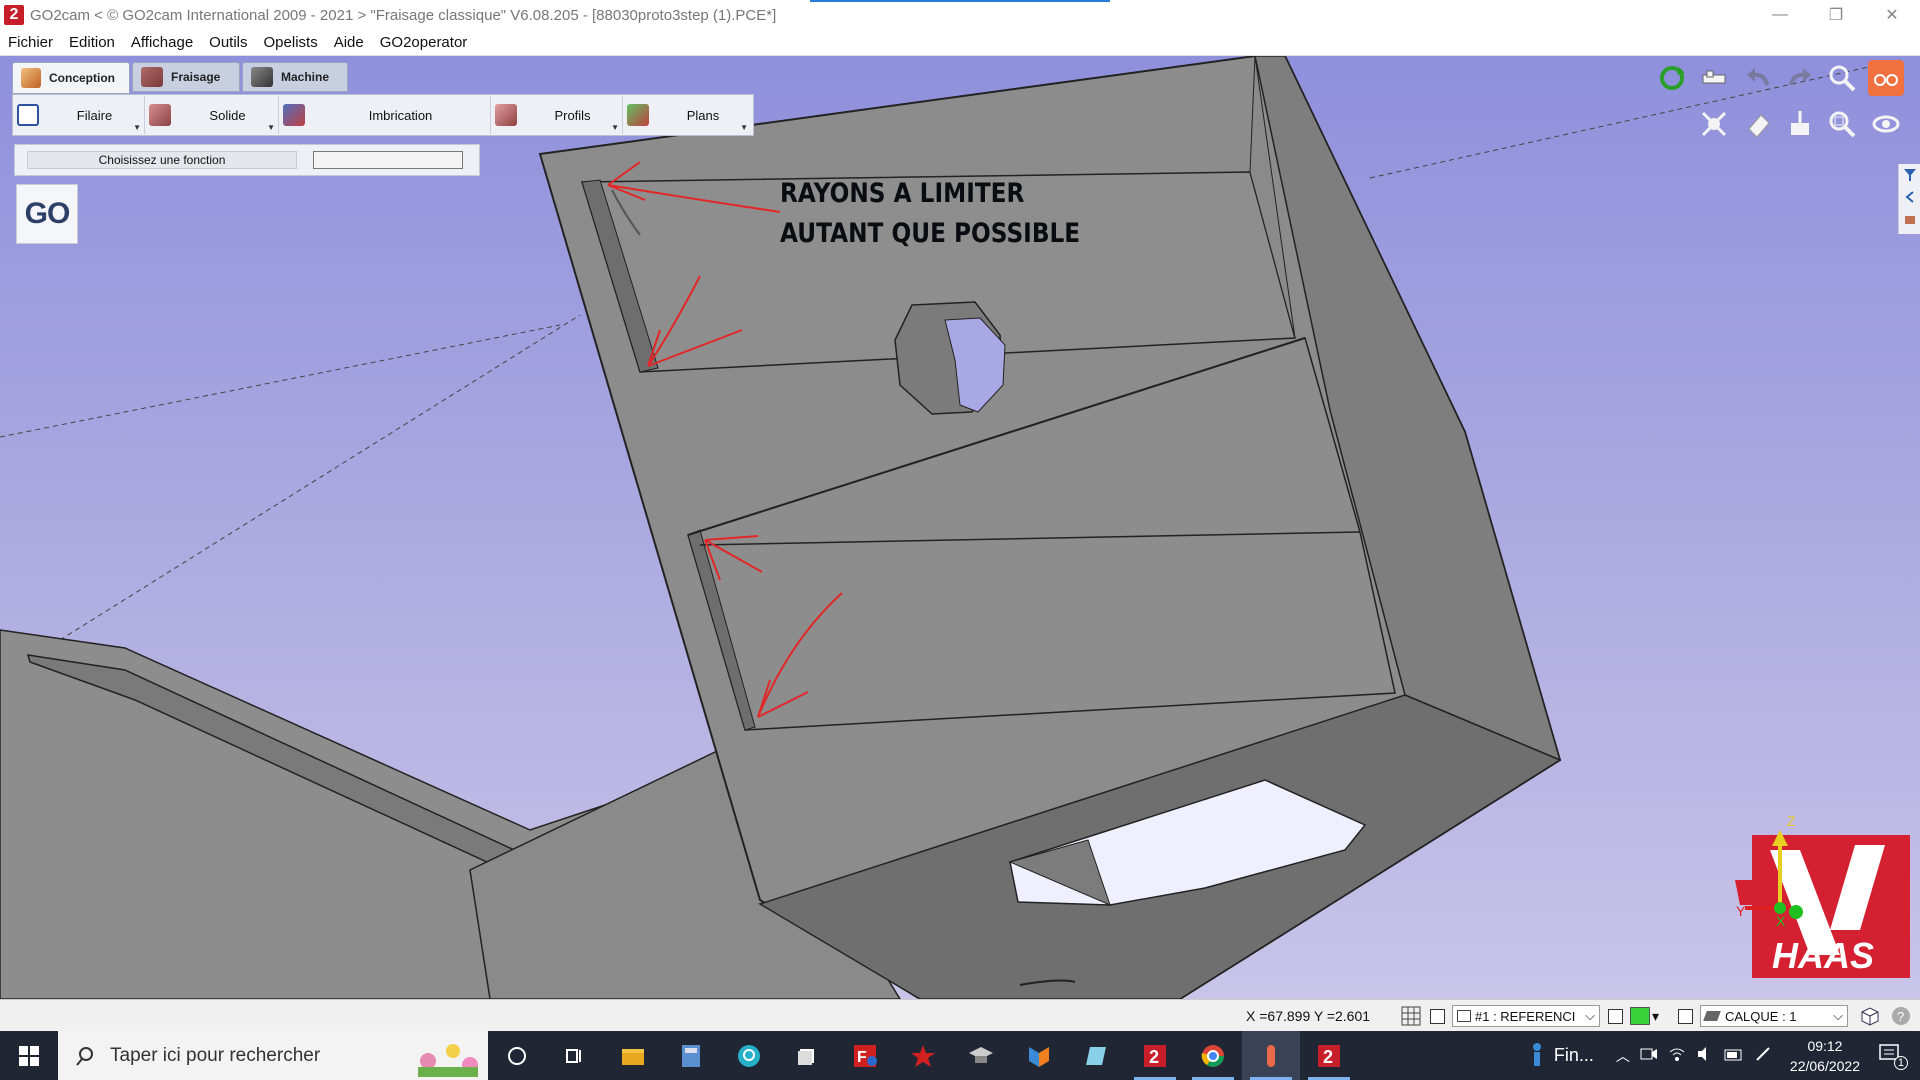  Describe the element at coordinates (1649, 1055) in the screenshot. I see `meet-icon` at that location.